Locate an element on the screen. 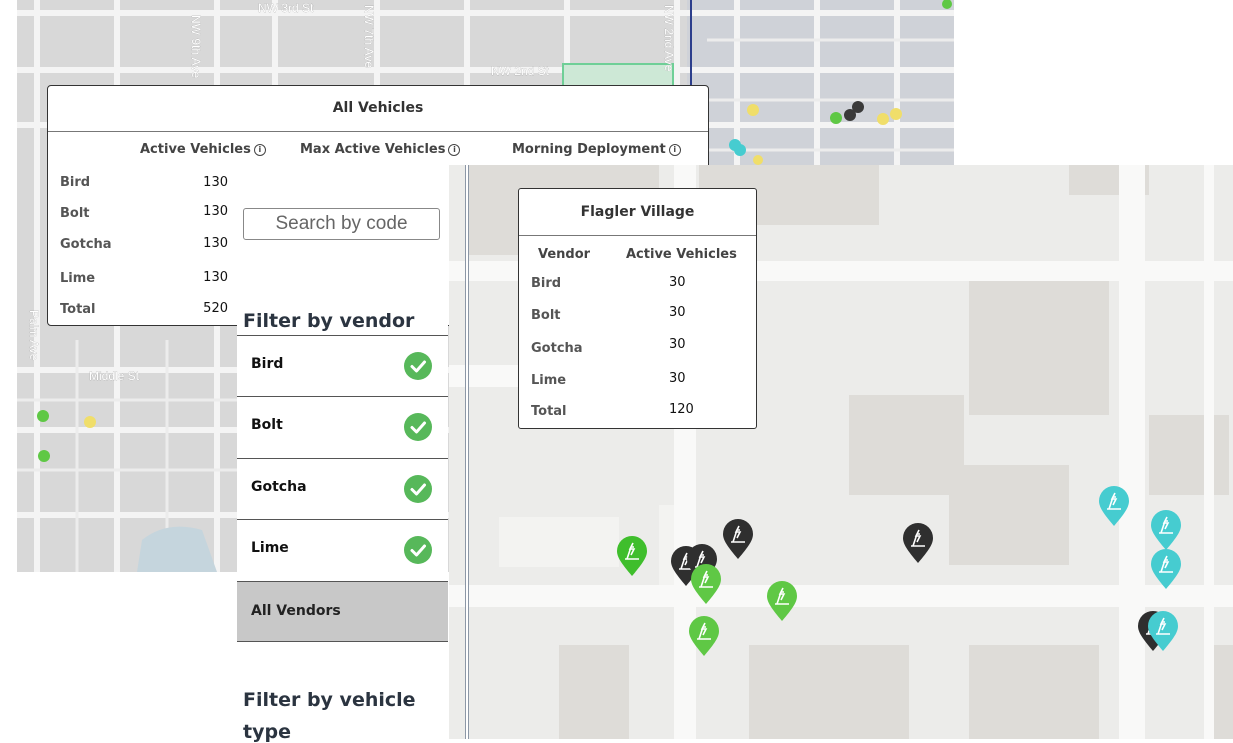 This screenshot has width=1233, height=743. street-label-nw-9th-ave: NW 9th Ave is located at coordinates (196, 46).